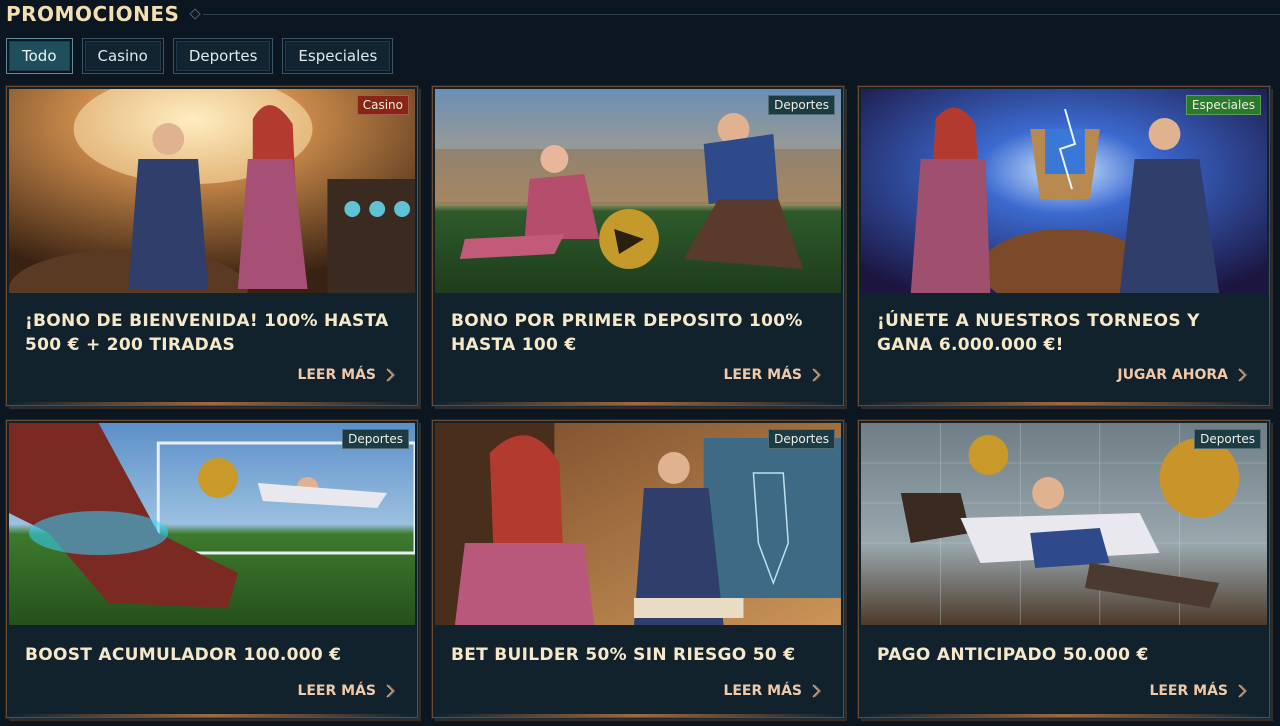 Image resolution: width=1280 pixels, height=726 pixels. Describe the element at coordinates (338, 56) in the screenshot. I see `filter-tab-especiales: Especiales` at that location.